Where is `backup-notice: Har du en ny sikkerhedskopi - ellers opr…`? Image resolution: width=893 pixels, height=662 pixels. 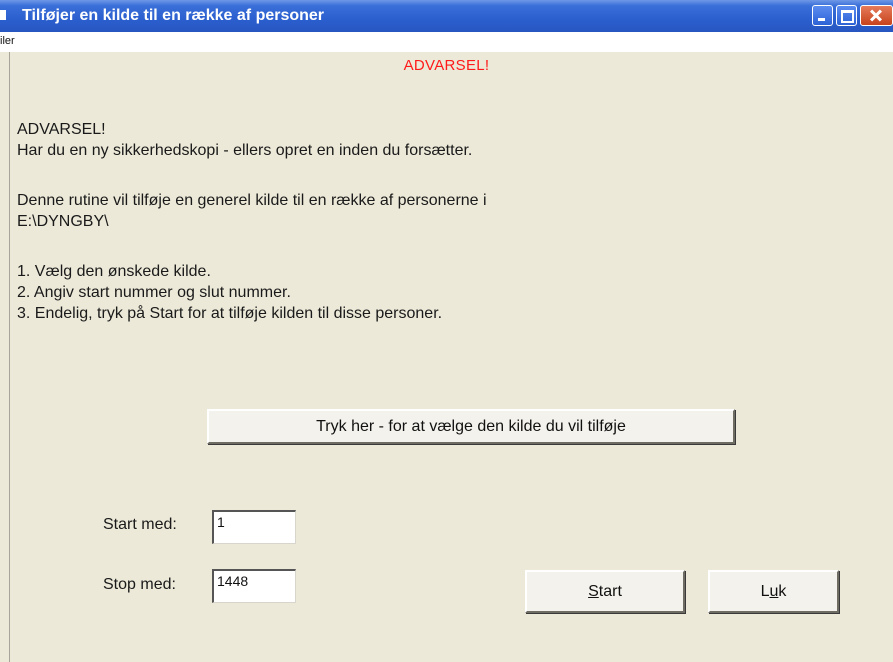
backup-notice: Har du en ny sikkerhedskopi - ellers opr… is located at coordinates (245, 150).